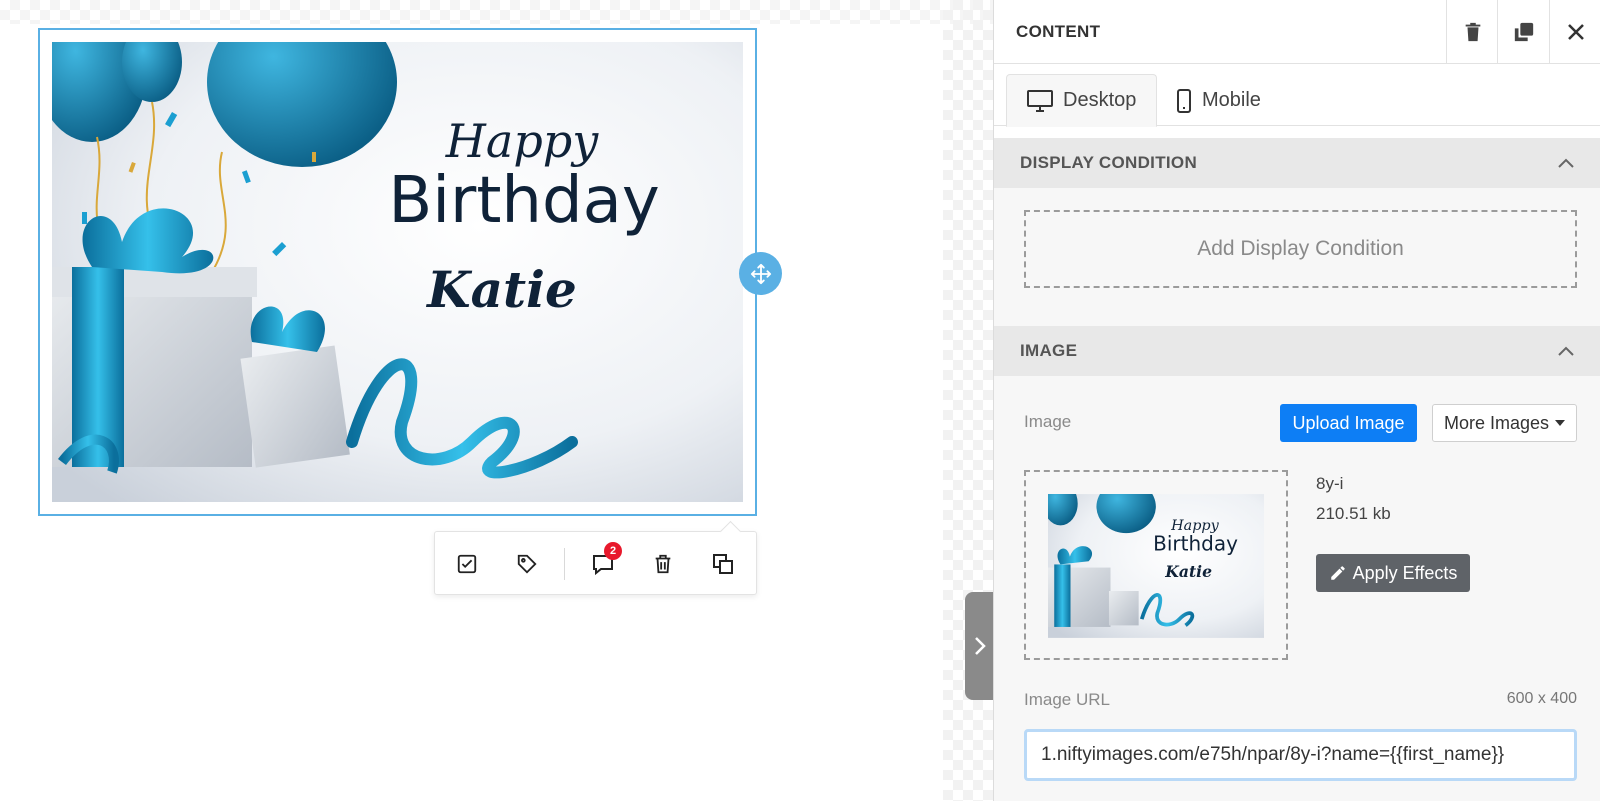 Image resolution: width=1600 pixels, height=801 pixels. What do you see at coordinates (564, 564) in the screenshot?
I see `toolbar-divider` at bounding box center [564, 564].